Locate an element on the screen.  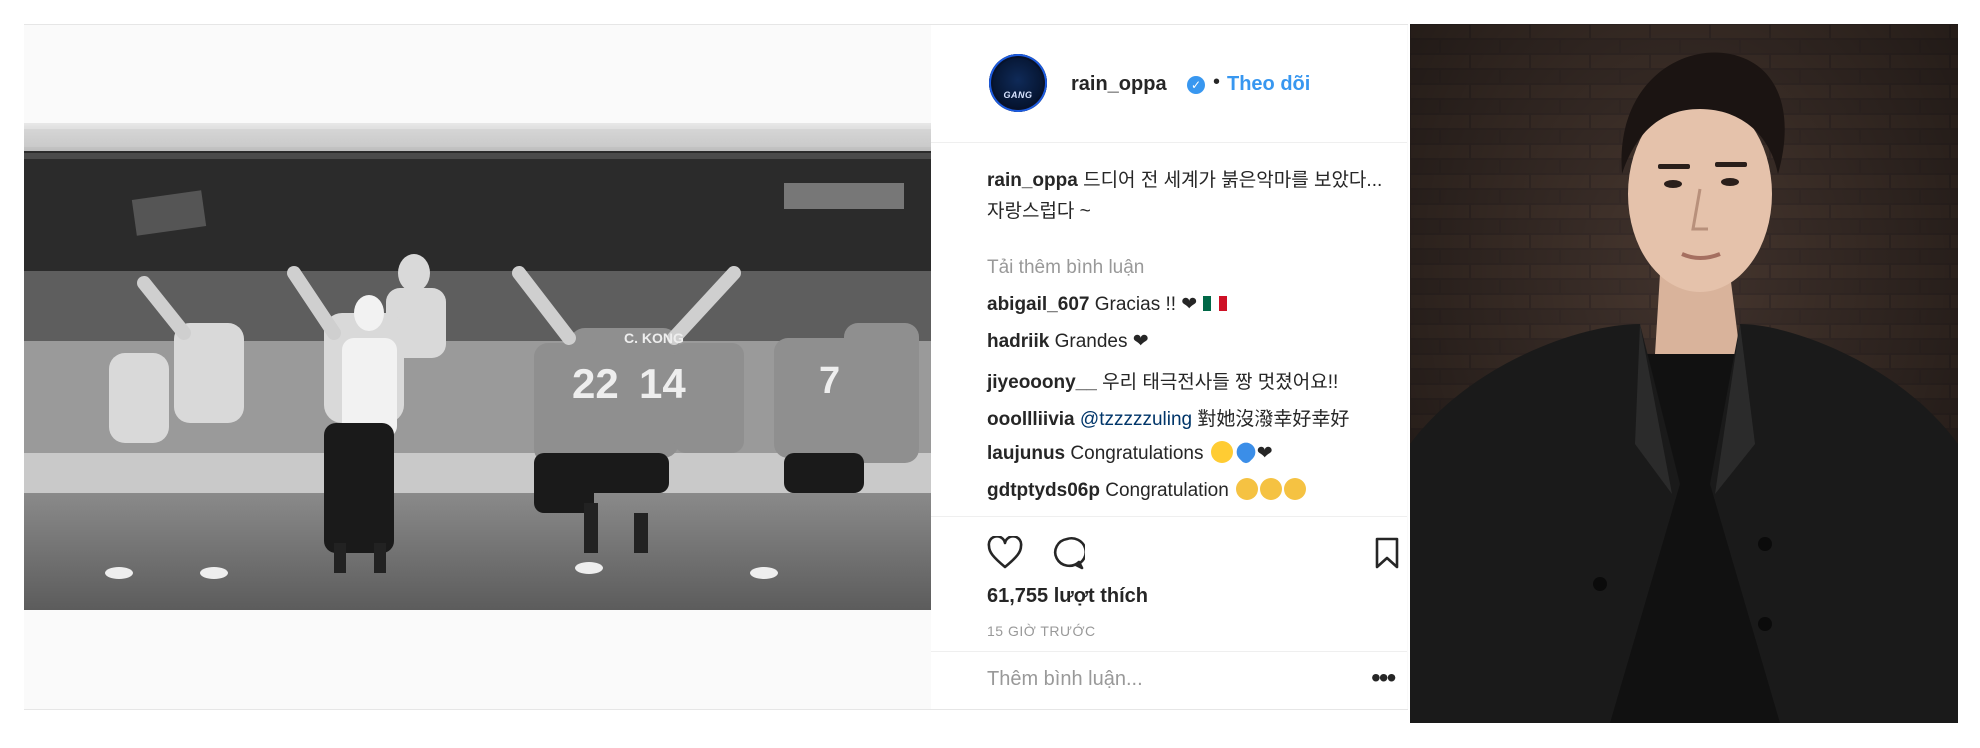
jersey-name: C. KONG is located at coordinates (654, 338).